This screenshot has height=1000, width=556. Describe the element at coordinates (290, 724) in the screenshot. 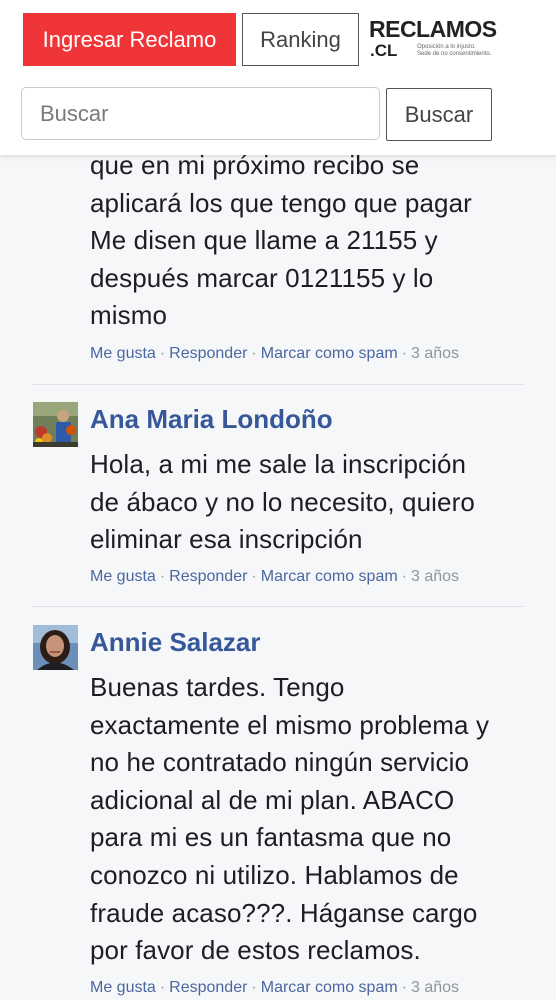

I see `comment-line: exactamente el mismo problema y` at that location.